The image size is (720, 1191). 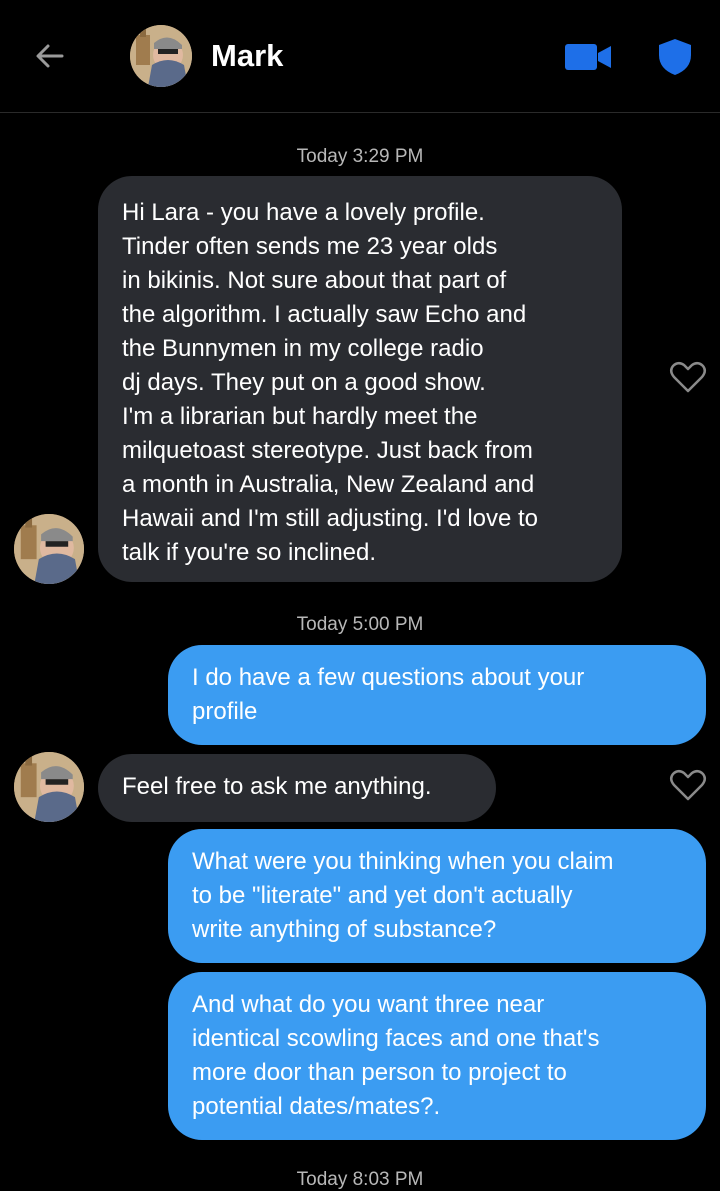 What do you see at coordinates (360, 56) in the screenshot?
I see `top-bar: Mark` at bounding box center [360, 56].